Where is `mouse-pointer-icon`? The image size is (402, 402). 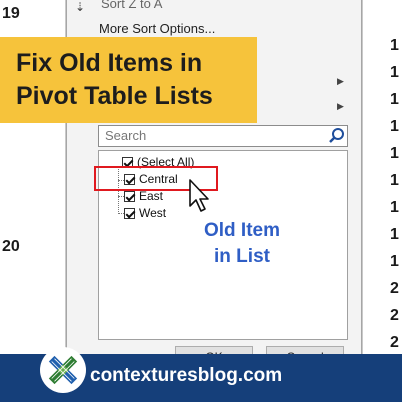
mouse-pointer-icon is located at coordinates (199, 195).